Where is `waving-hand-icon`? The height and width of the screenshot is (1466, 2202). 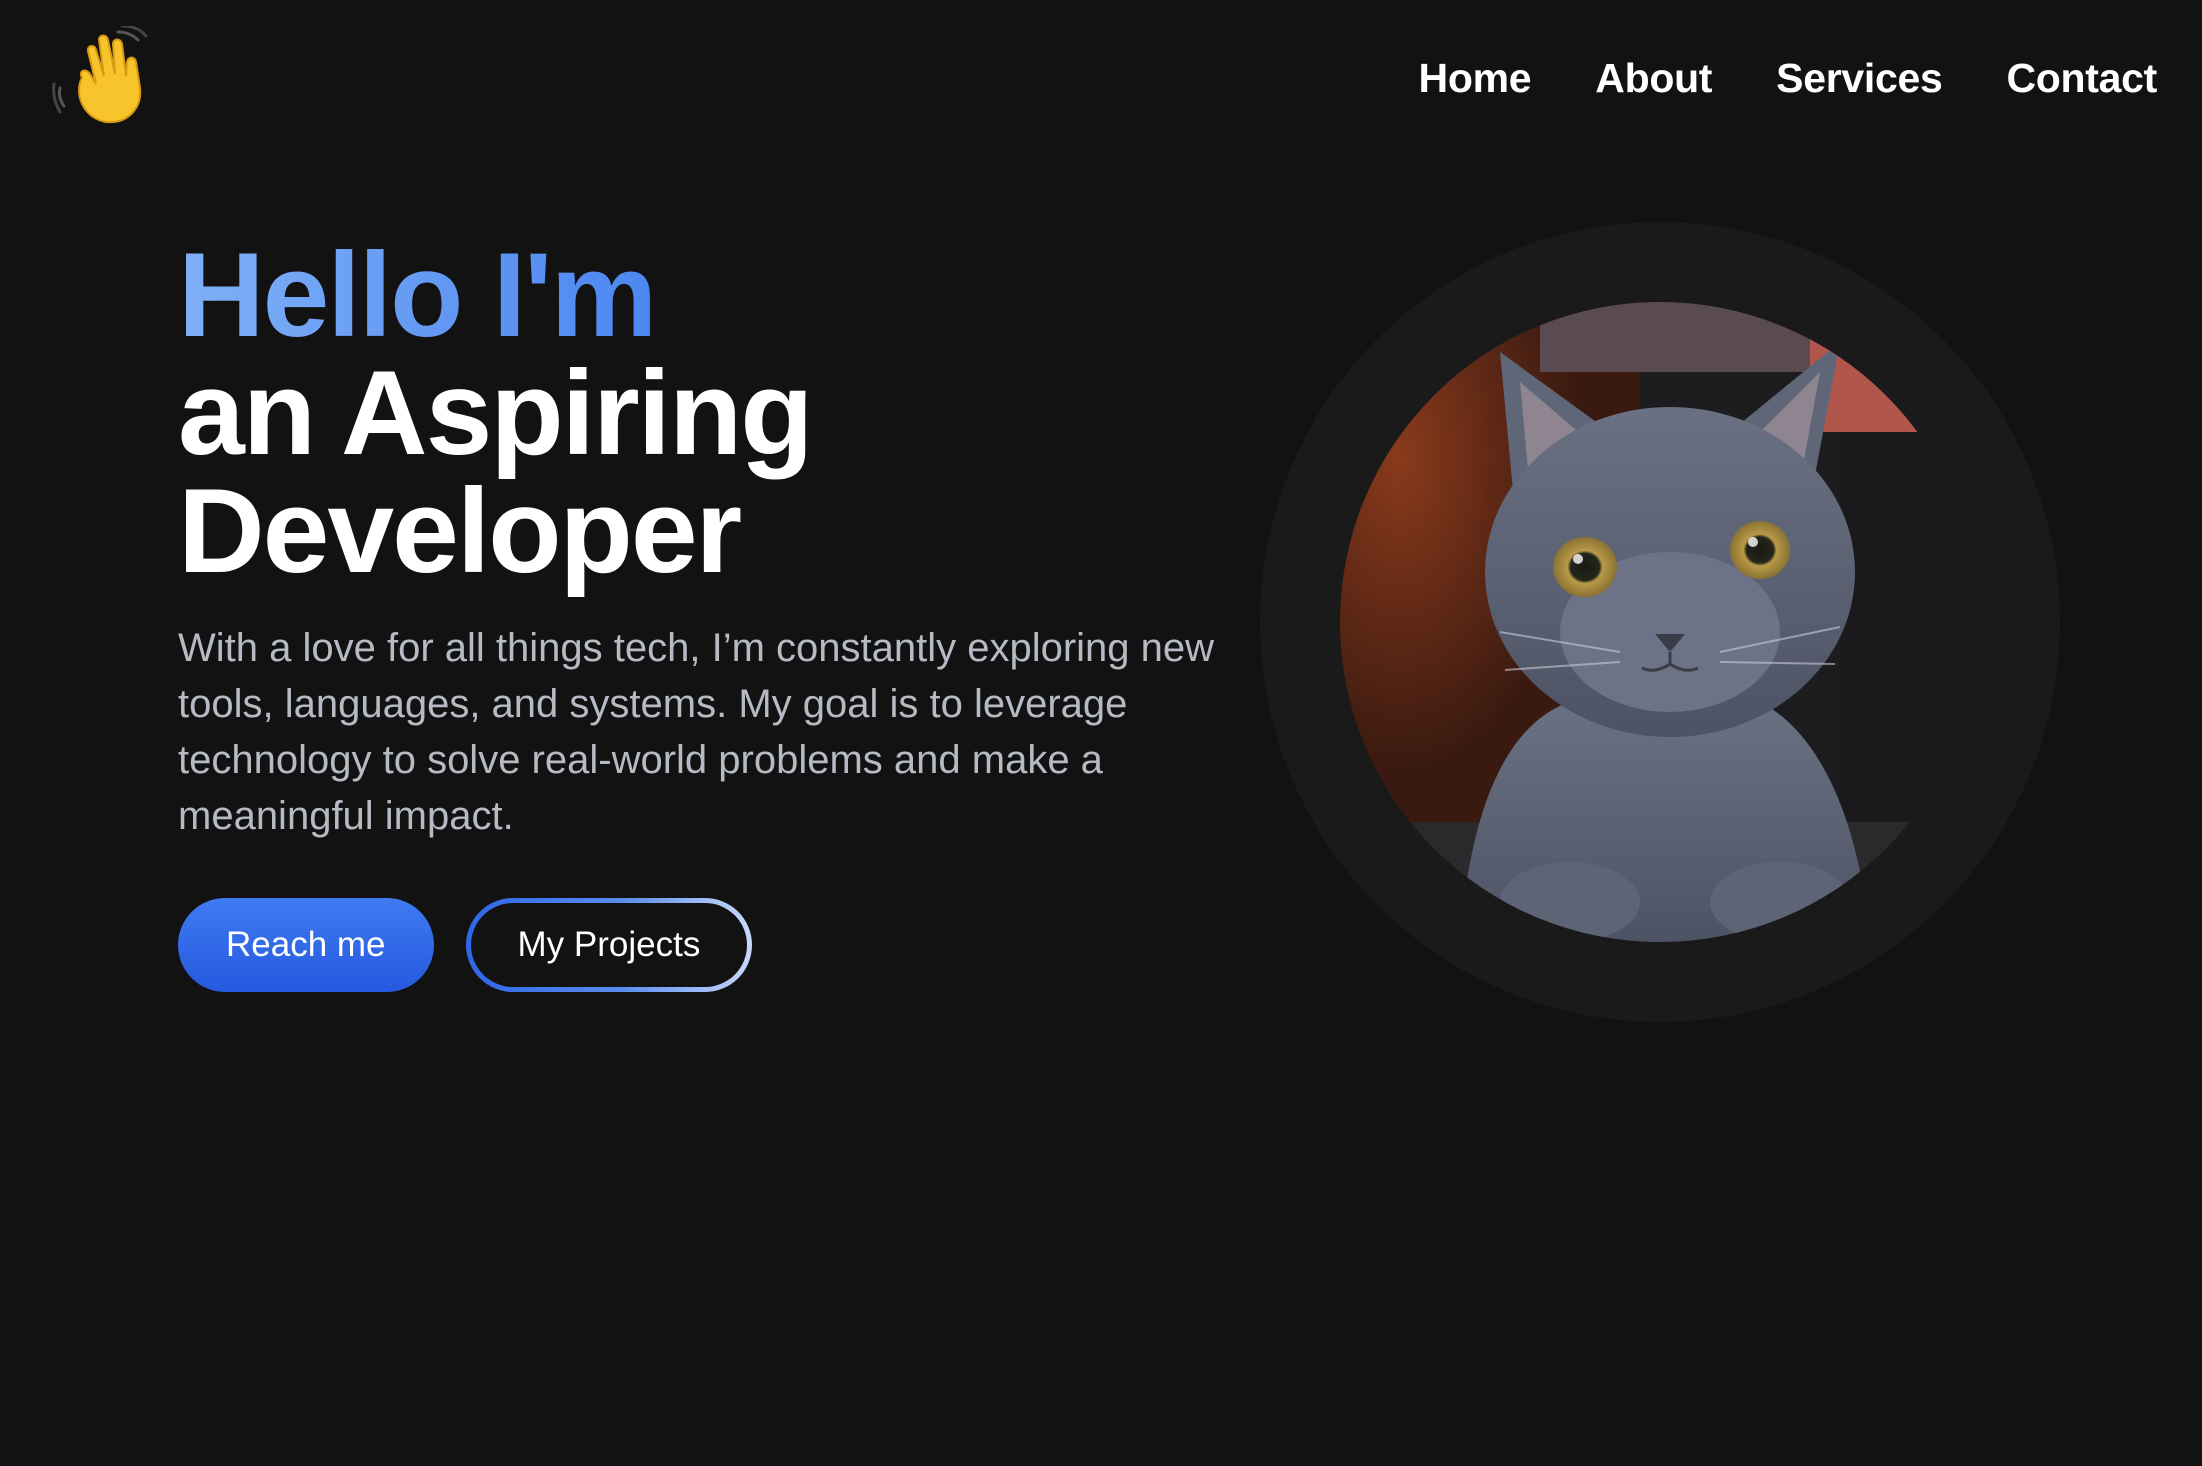 waving-hand-icon is located at coordinates (104, 77).